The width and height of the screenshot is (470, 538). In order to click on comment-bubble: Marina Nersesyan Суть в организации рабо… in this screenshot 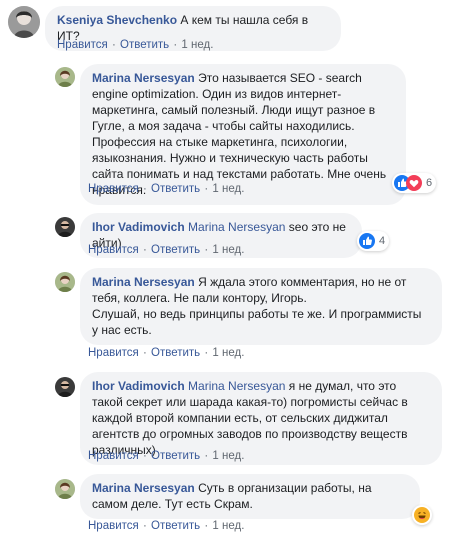, I will do `click(250, 496)`.